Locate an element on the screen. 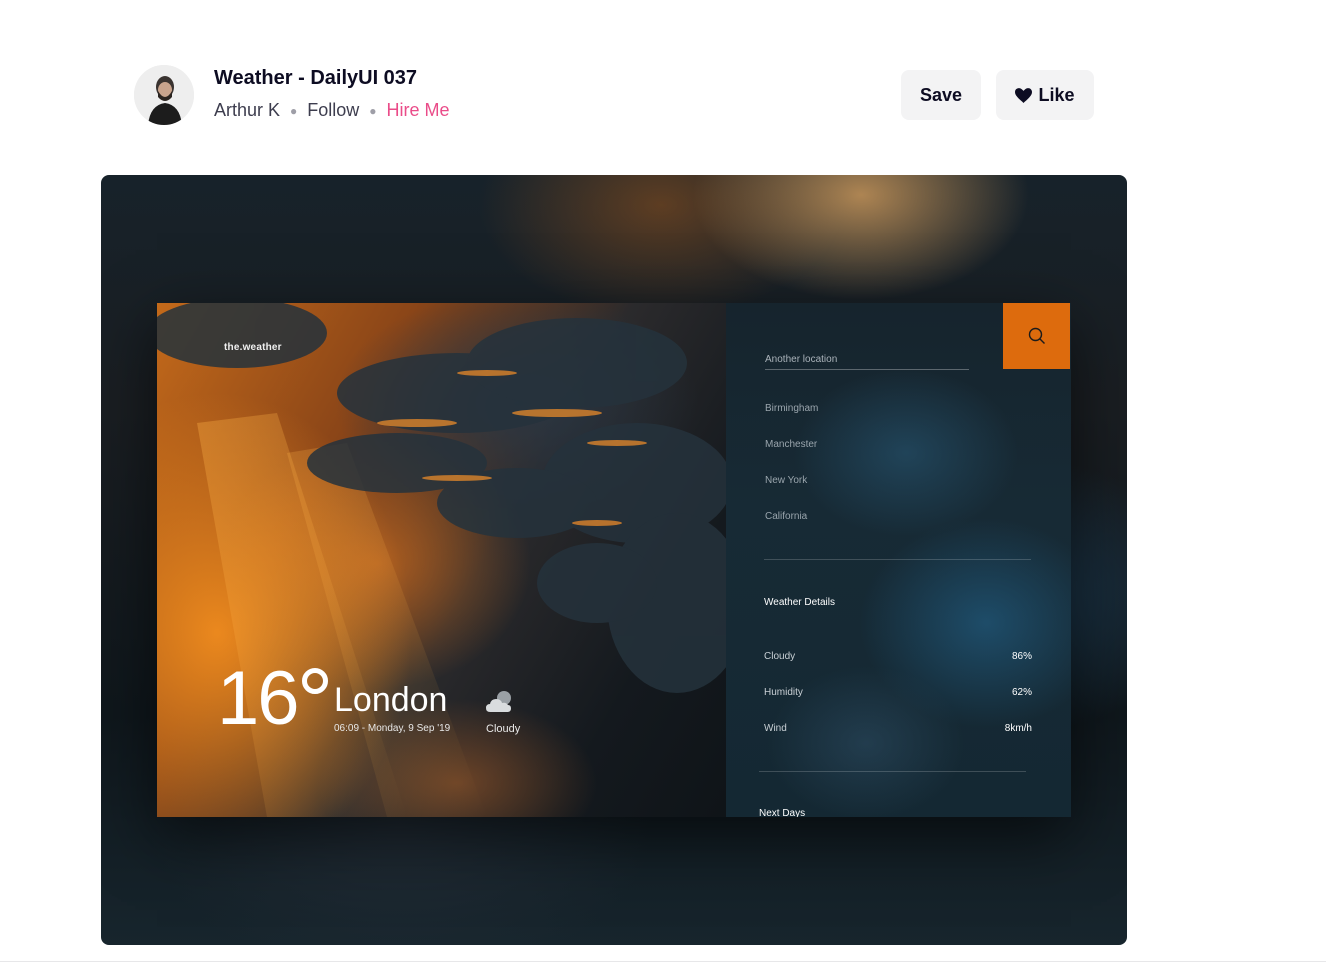 The width and height of the screenshot is (1326, 962). degree-symbol is located at coordinates (315, 681).